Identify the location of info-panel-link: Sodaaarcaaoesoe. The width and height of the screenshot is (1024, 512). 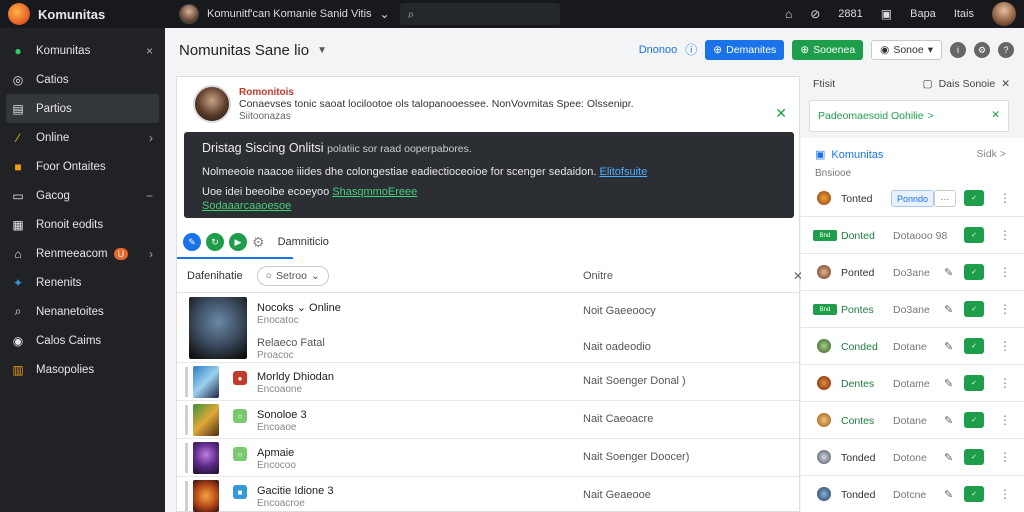
(246, 206).